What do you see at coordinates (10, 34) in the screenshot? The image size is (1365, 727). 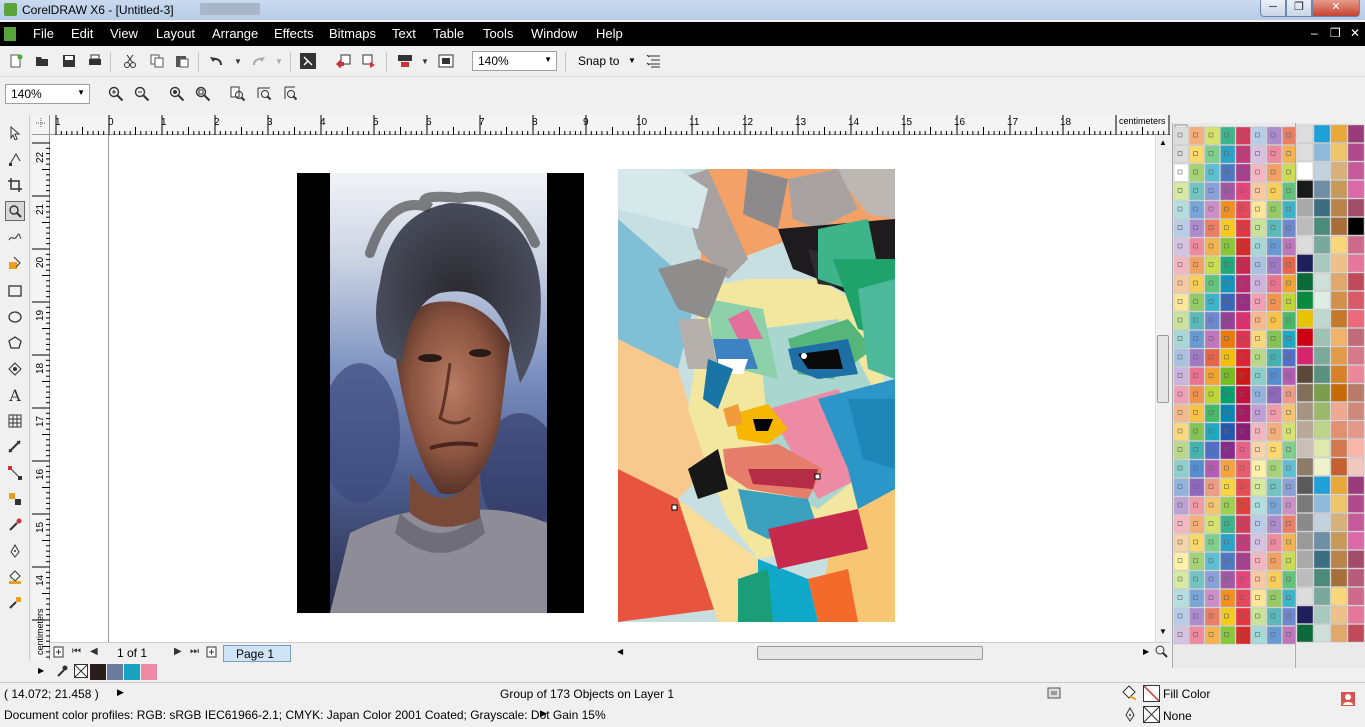 I see `document-icon` at bounding box center [10, 34].